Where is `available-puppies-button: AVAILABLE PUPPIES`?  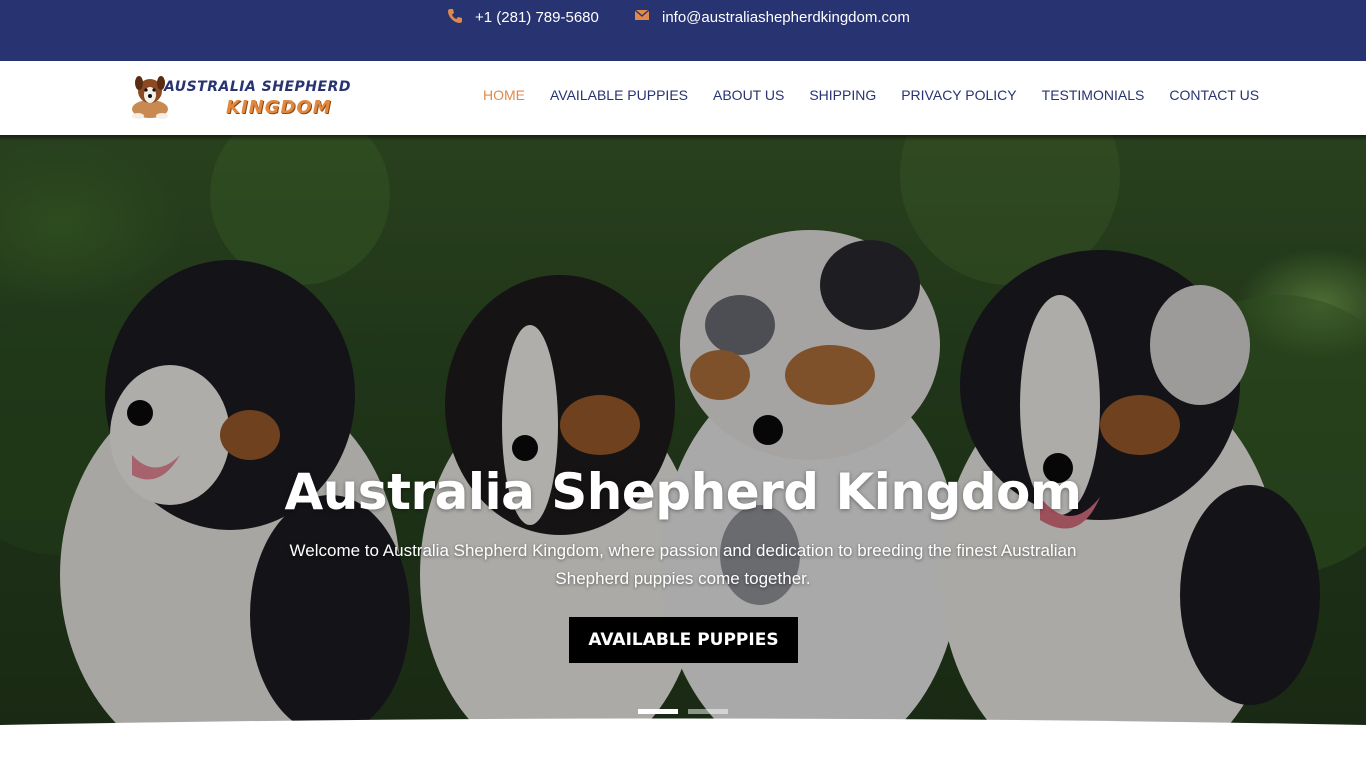
available-puppies-button: AVAILABLE PUPPIES is located at coordinates (683, 640).